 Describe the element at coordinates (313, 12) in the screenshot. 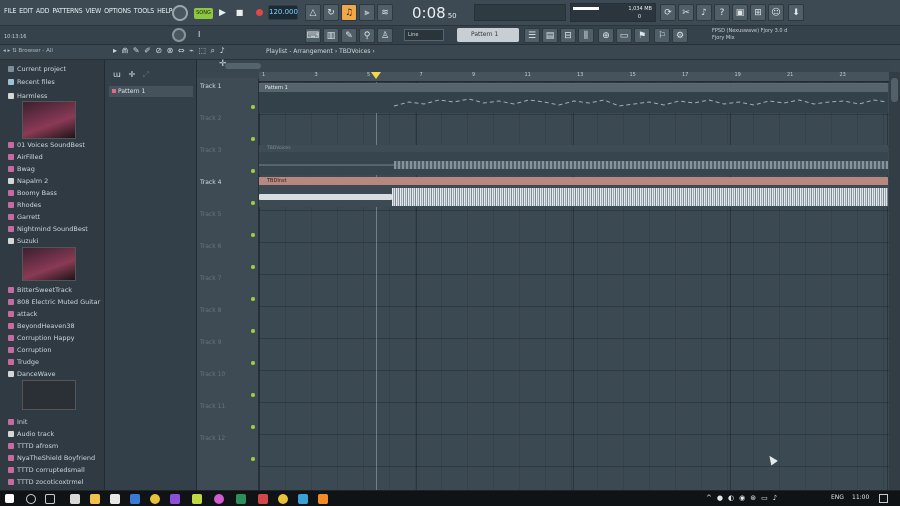

I see `metronome-button: △` at that location.